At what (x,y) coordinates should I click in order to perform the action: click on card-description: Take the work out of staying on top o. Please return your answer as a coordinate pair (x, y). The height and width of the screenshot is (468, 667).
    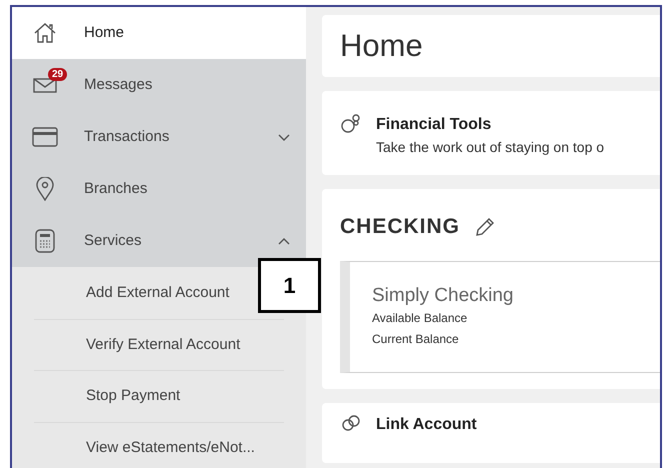
    Looking at the image, I should click on (490, 147).